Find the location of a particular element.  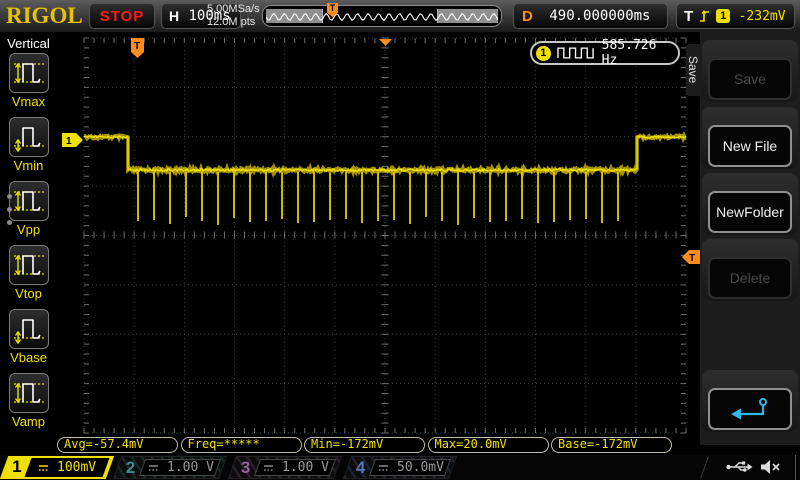

trigger-level-value: -232mV is located at coordinates (762, 16).